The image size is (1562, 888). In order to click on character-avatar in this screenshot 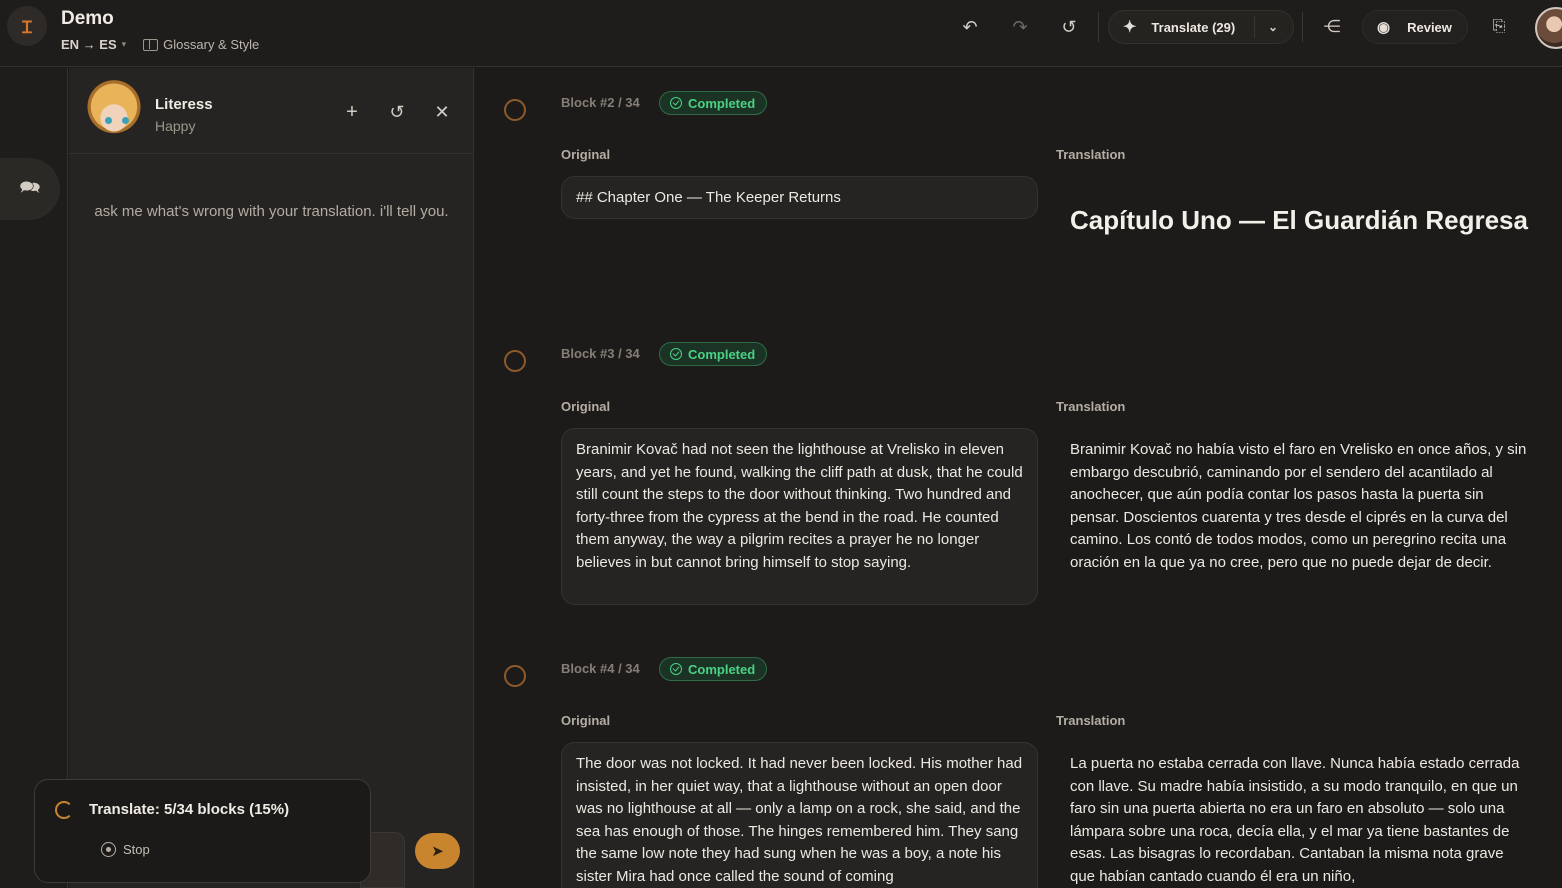, I will do `click(114, 110)`.